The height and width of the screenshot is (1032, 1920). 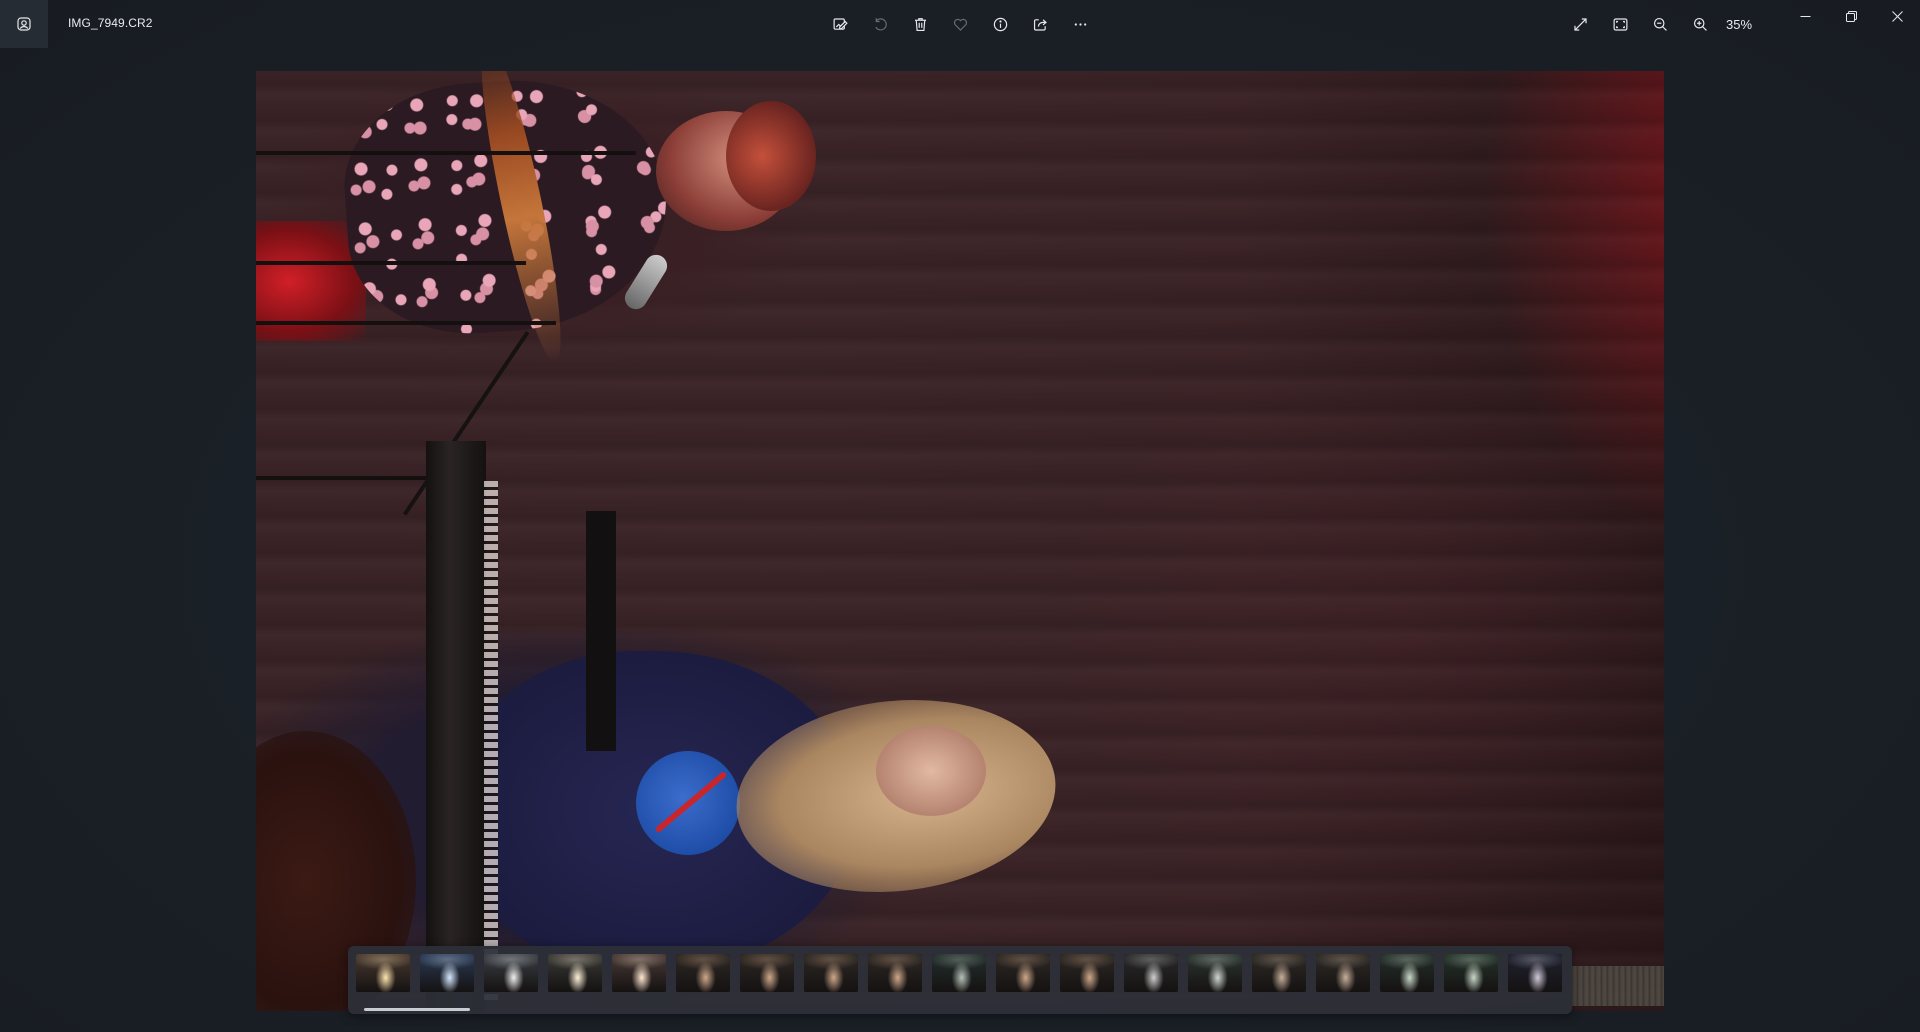 I want to click on close-button, so click(x=1897, y=16).